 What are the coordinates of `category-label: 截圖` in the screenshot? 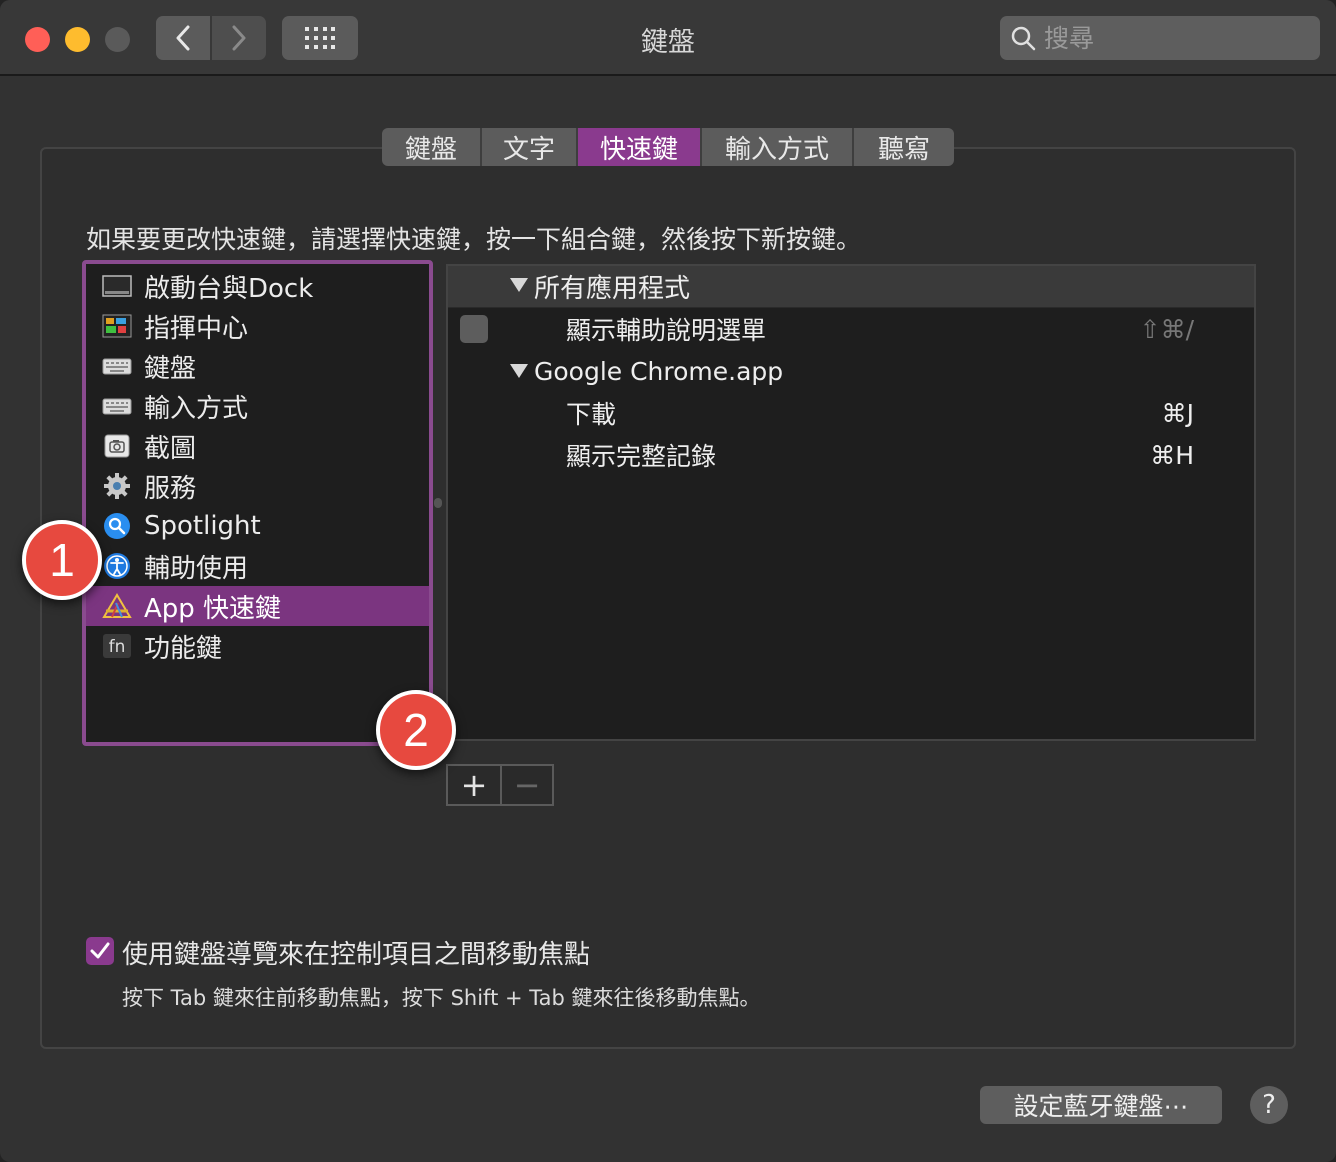 It's located at (170, 448).